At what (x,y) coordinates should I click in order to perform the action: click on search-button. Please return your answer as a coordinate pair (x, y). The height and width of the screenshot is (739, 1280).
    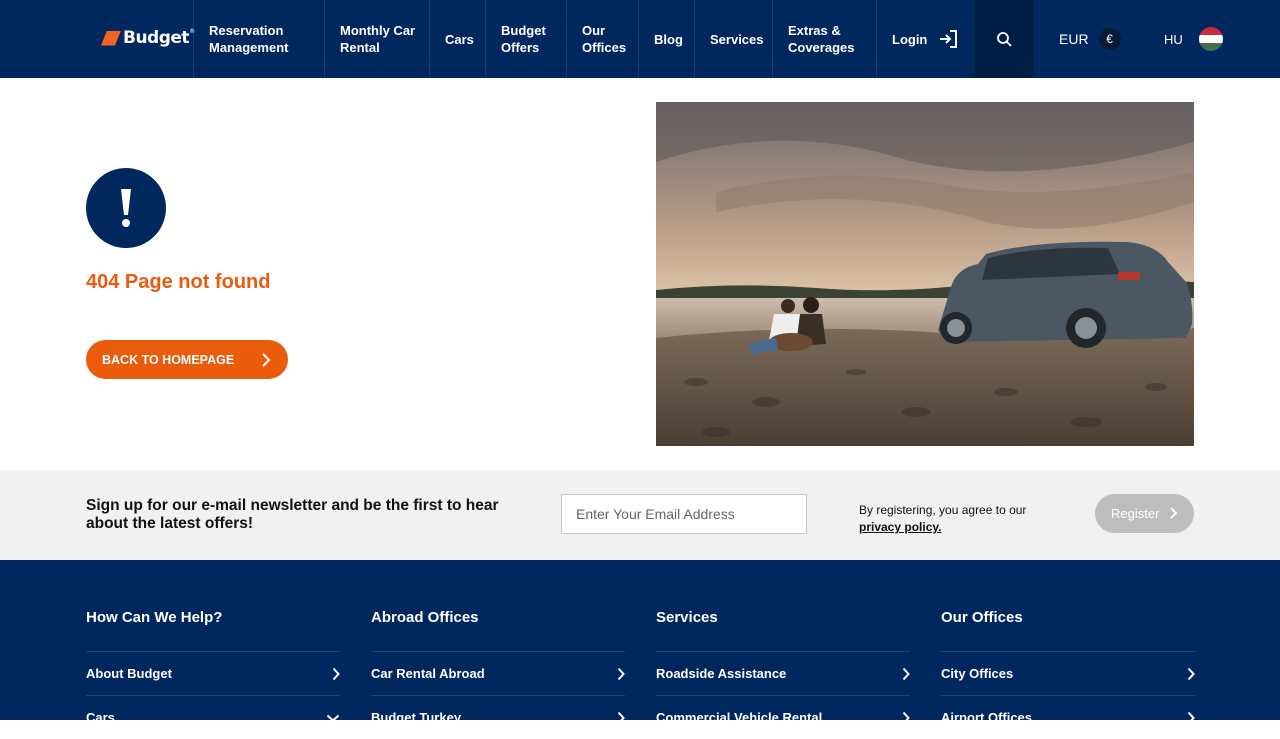
    Looking at the image, I should click on (1004, 39).